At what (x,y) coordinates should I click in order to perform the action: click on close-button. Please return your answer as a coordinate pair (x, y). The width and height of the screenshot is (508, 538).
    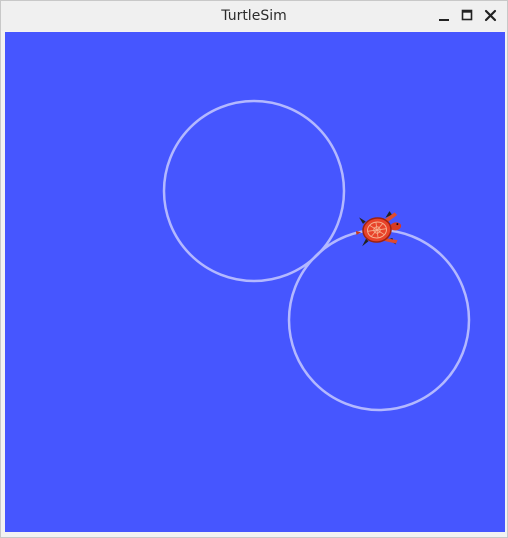
    Looking at the image, I should click on (490, 15).